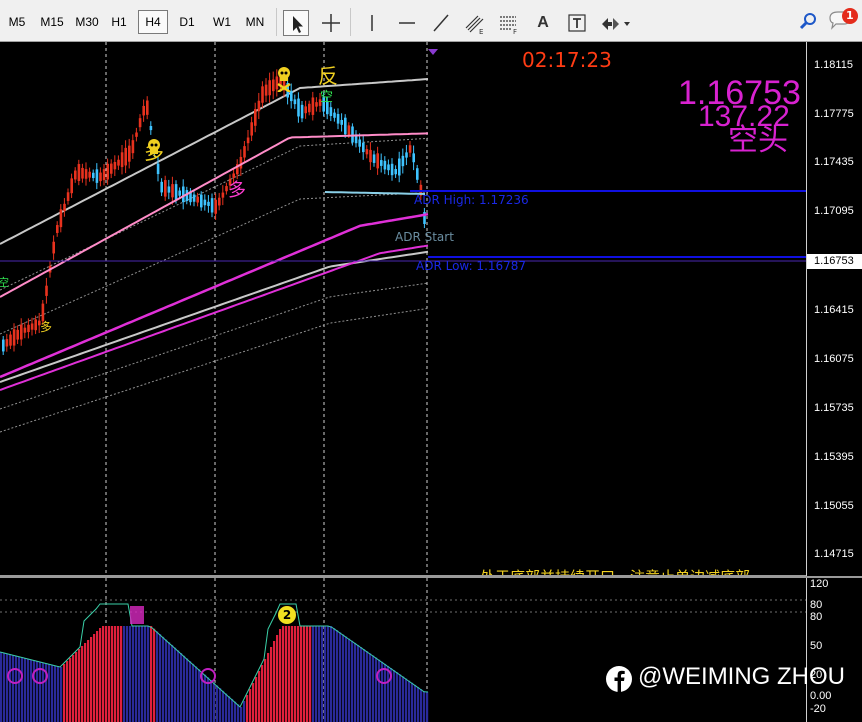 The width and height of the screenshot is (862, 722). What do you see at coordinates (187, 22) in the screenshot?
I see `timeframe-d1: D1` at bounding box center [187, 22].